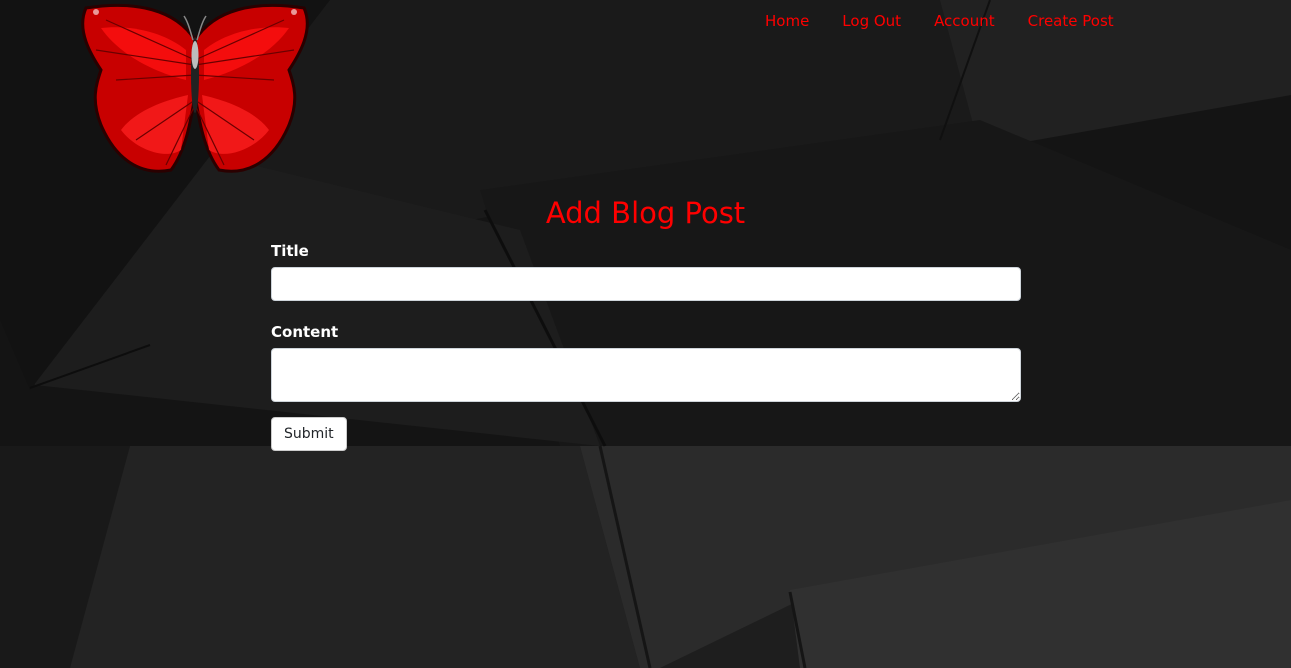 Image resolution: width=1291 pixels, height=668 pixels. I want to click on main-nav: Home Log Out Account Create Post, so click(956, 21).